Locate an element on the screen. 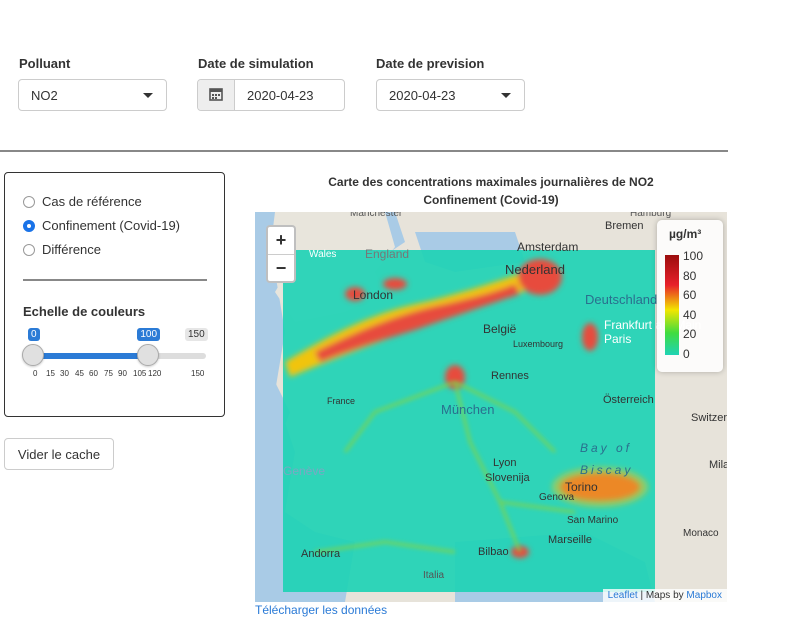 This screenshot has height=632, width=800. slider-tick-label: 0 is located at coordinates (35, 373).